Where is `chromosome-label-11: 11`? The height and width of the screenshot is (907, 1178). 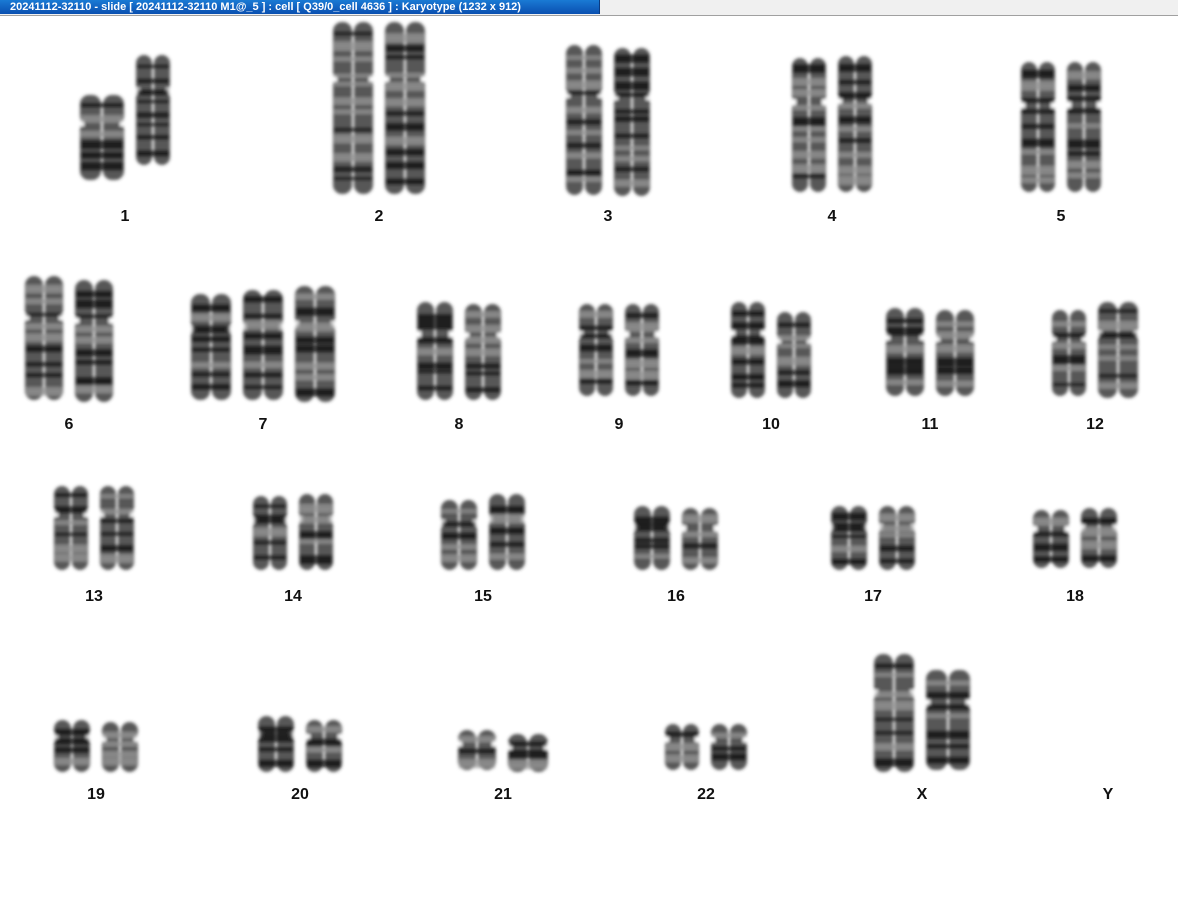
chromosome-label-11: 11 is located at coordinates (930, 424).